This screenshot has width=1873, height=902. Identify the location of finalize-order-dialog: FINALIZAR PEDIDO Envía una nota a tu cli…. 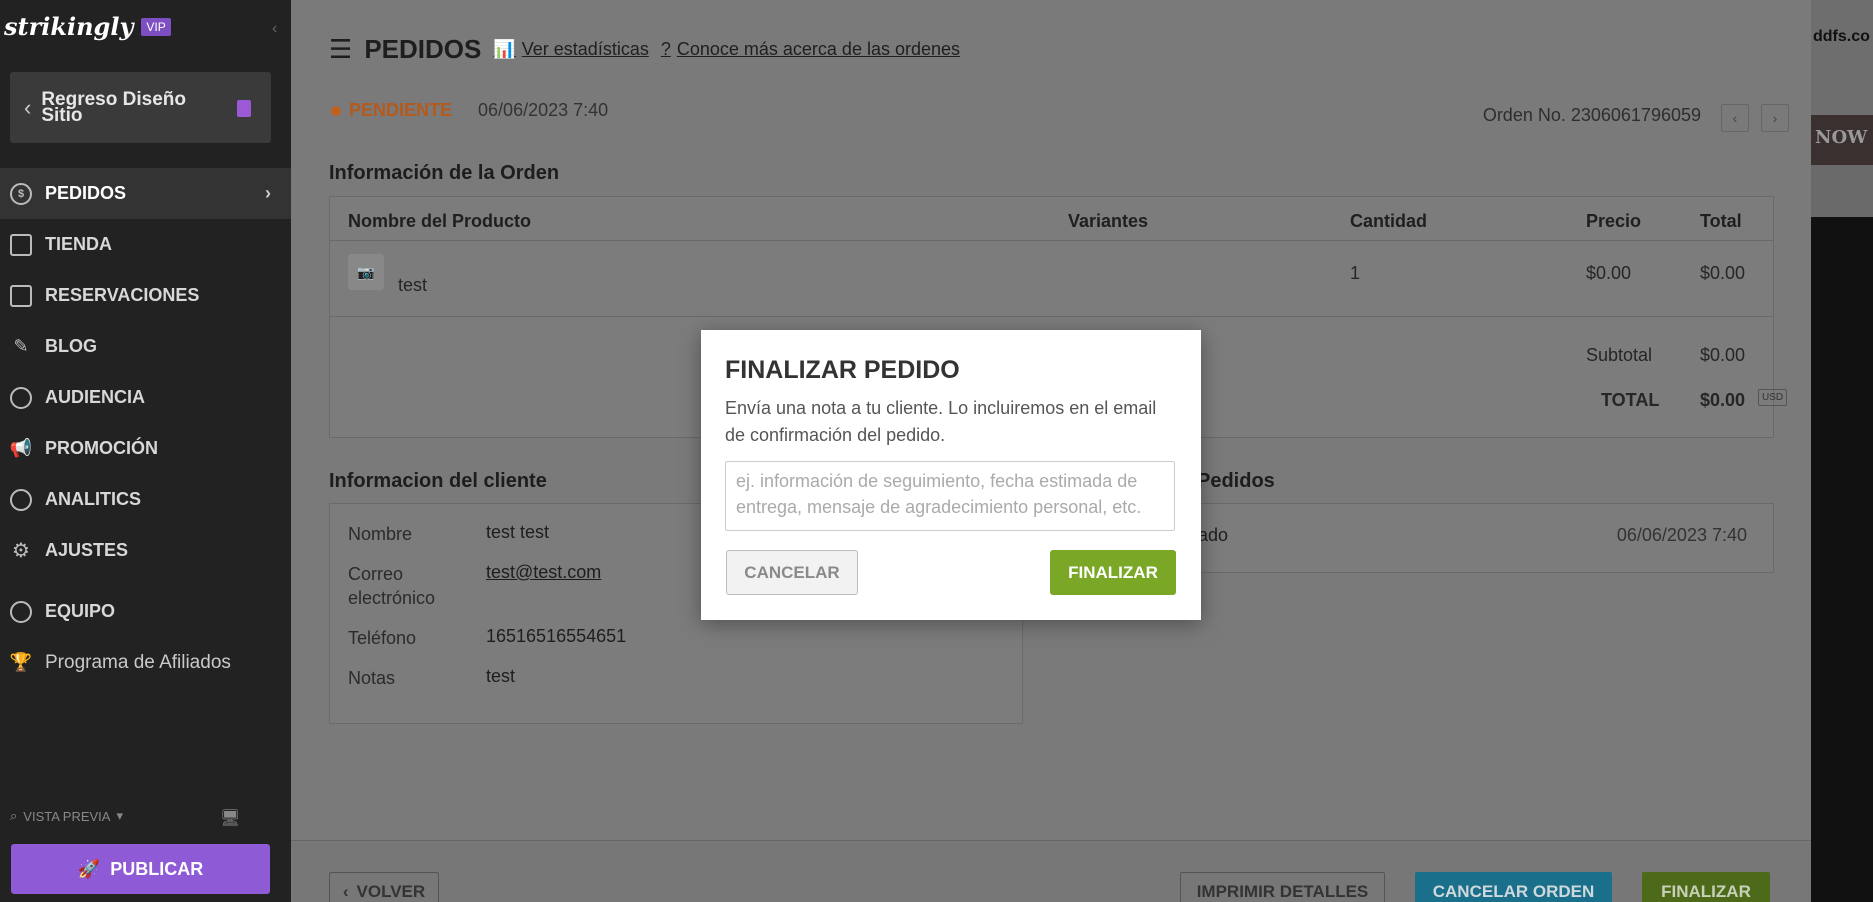
(951, 475).